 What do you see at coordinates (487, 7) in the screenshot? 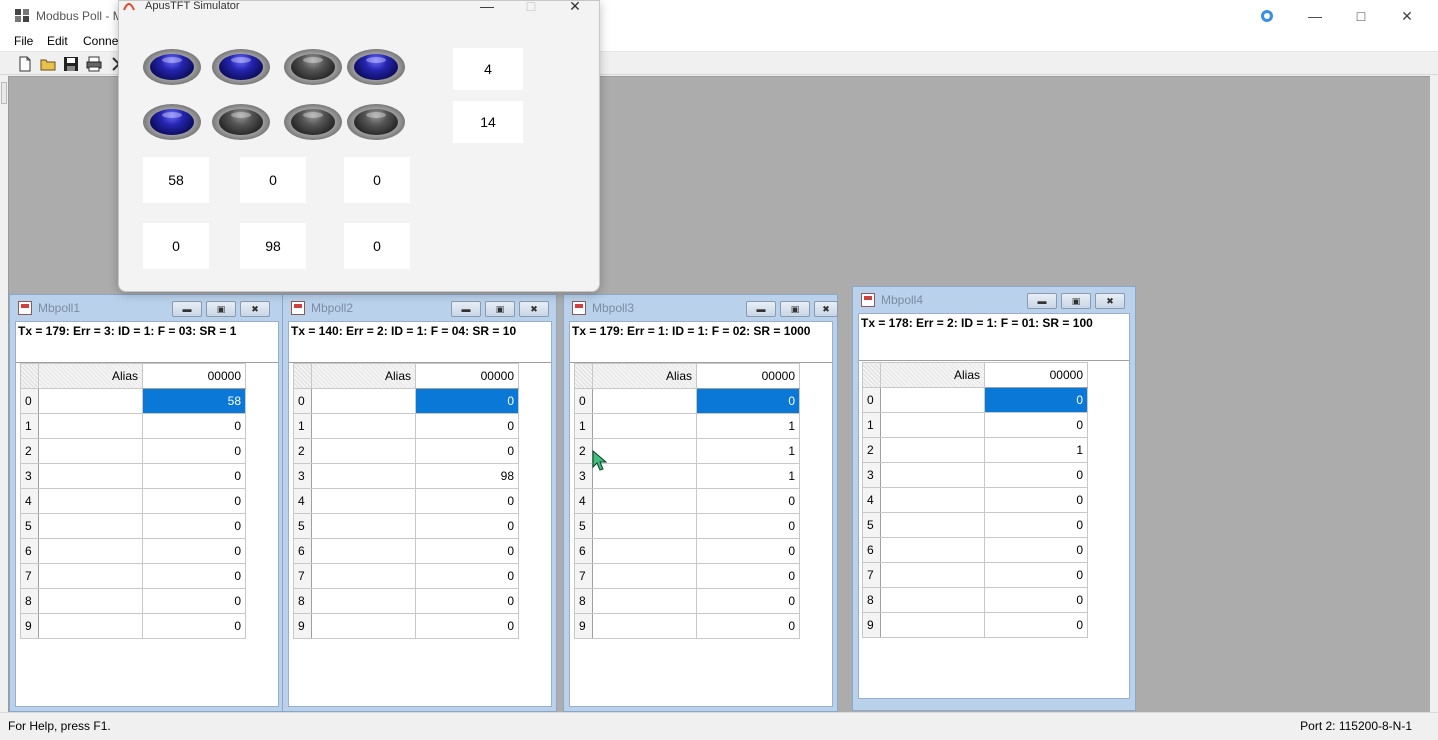
I see `sim-minimize-button: —` at bounding box center [487, 7].